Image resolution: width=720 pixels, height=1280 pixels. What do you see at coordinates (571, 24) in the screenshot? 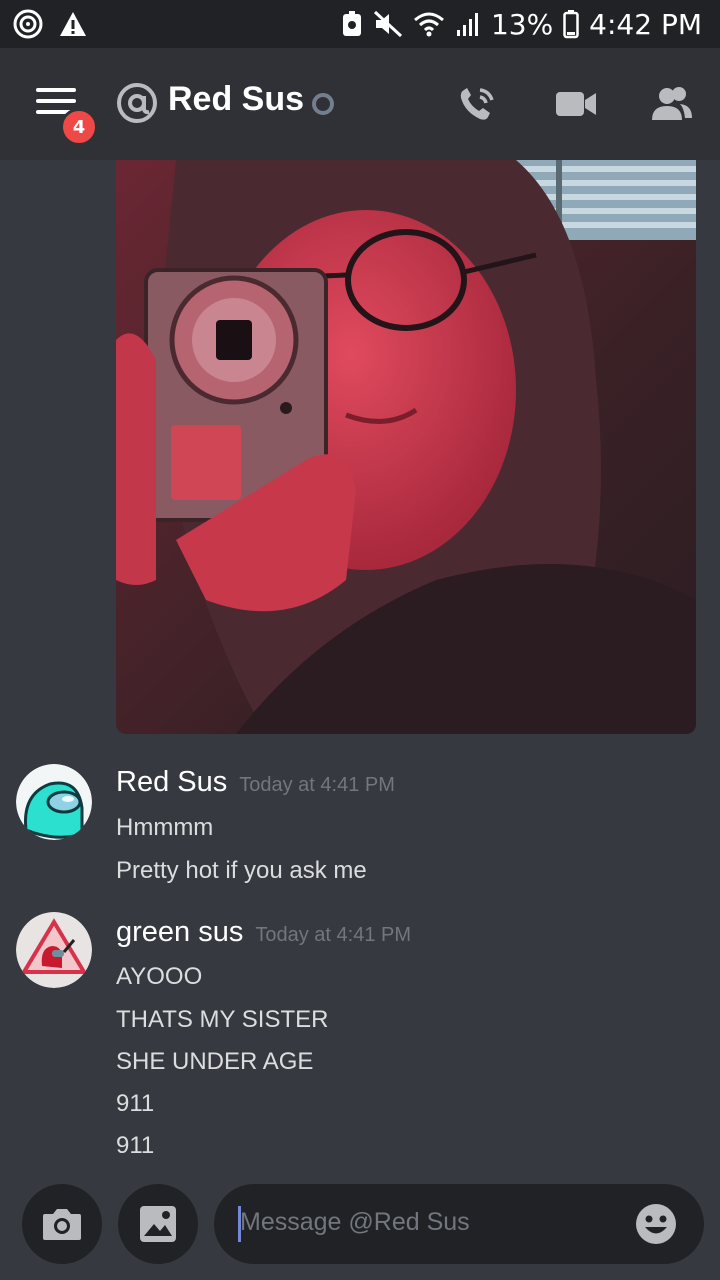
I see `battery-icon` at bounding box center [571, 24].